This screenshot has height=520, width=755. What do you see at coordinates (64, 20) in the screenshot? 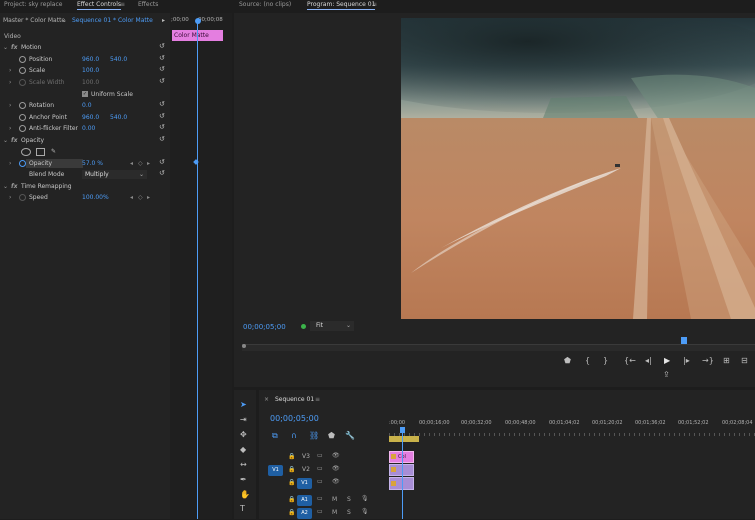
I see `master-dropdown-icon: ⌄` at bounding box center [64, 20].